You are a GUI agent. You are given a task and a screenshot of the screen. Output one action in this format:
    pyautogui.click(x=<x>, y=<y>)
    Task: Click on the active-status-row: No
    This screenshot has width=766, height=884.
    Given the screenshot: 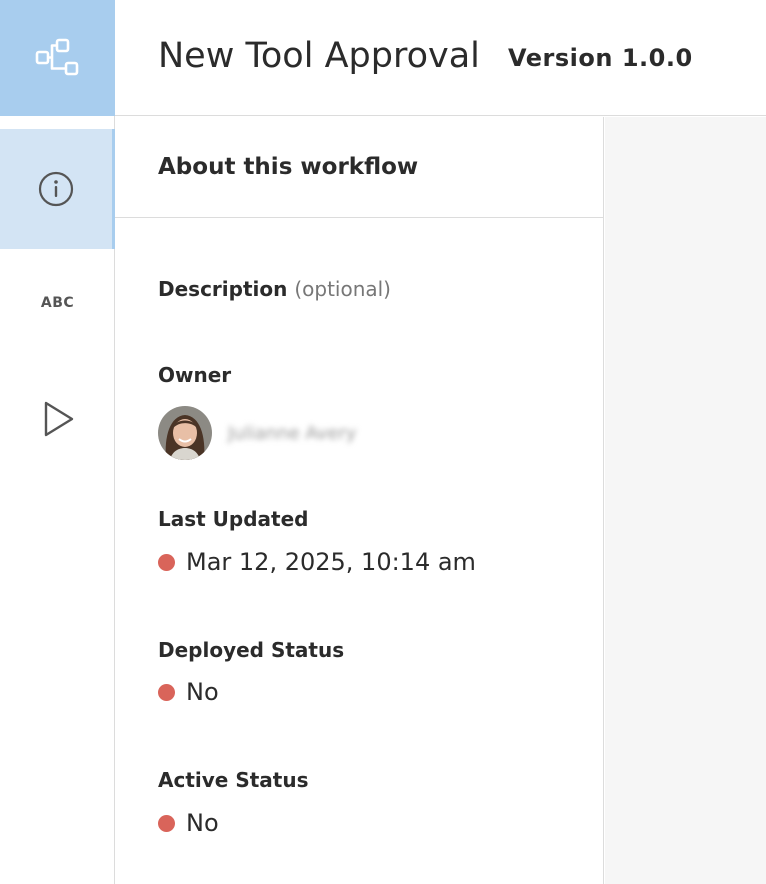 What is the action you would take?
    pyautogui.click(x=188, y=823)
    